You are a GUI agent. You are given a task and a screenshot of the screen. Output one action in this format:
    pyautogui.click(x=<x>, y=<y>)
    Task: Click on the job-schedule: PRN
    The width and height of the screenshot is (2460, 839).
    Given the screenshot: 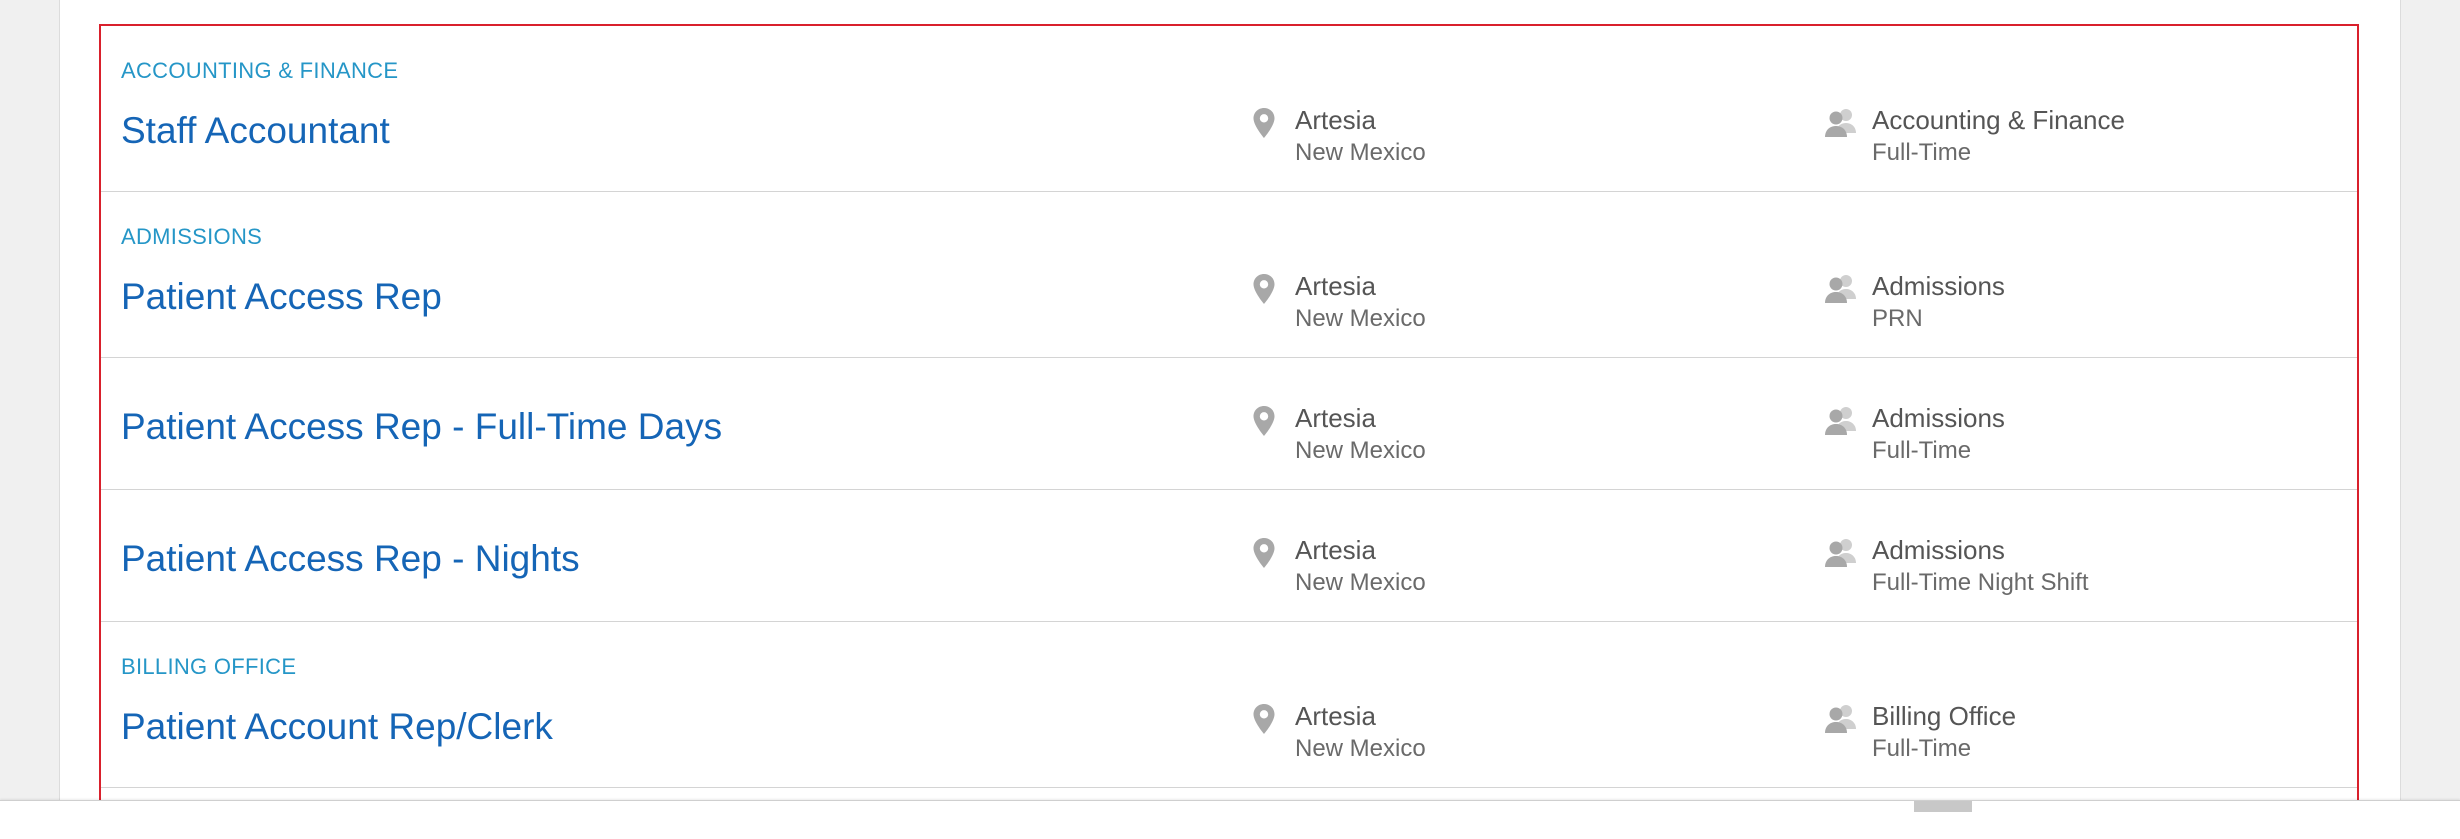 What is the action you would take?
    pyautogui.click(x=1897, y=318)
    